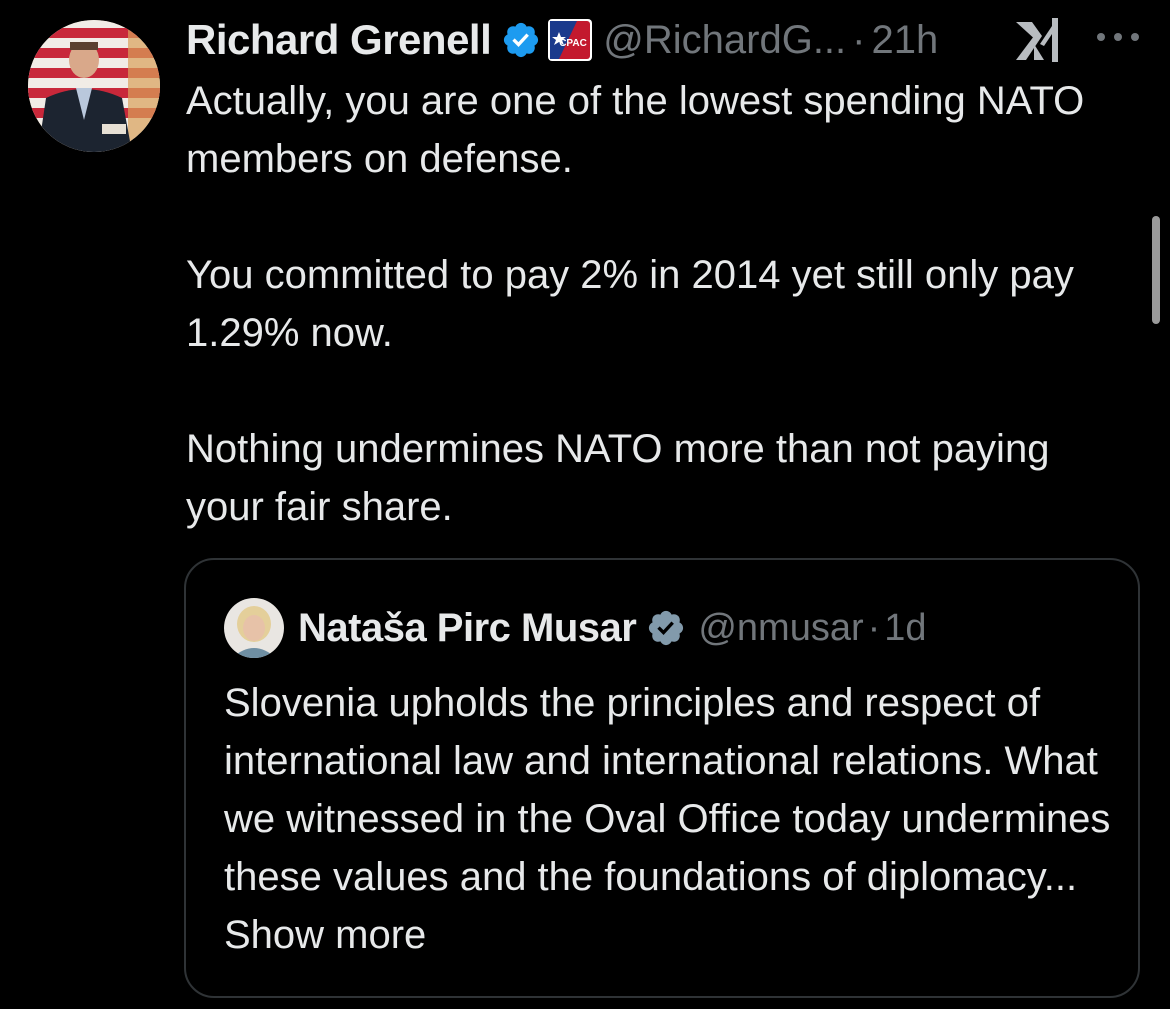 The width and height of the screenshot is (1170, 1009). Describe the element at coordinates (573, 43) in the screenshot. I see `svg-text: CPAC` at that location.